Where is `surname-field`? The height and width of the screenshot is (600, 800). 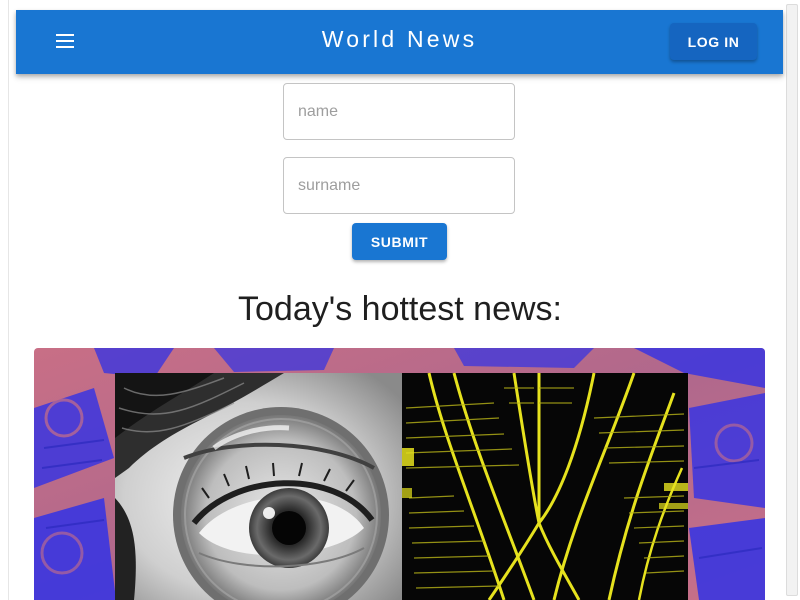
surname-field is located at coordinates (399, 185).